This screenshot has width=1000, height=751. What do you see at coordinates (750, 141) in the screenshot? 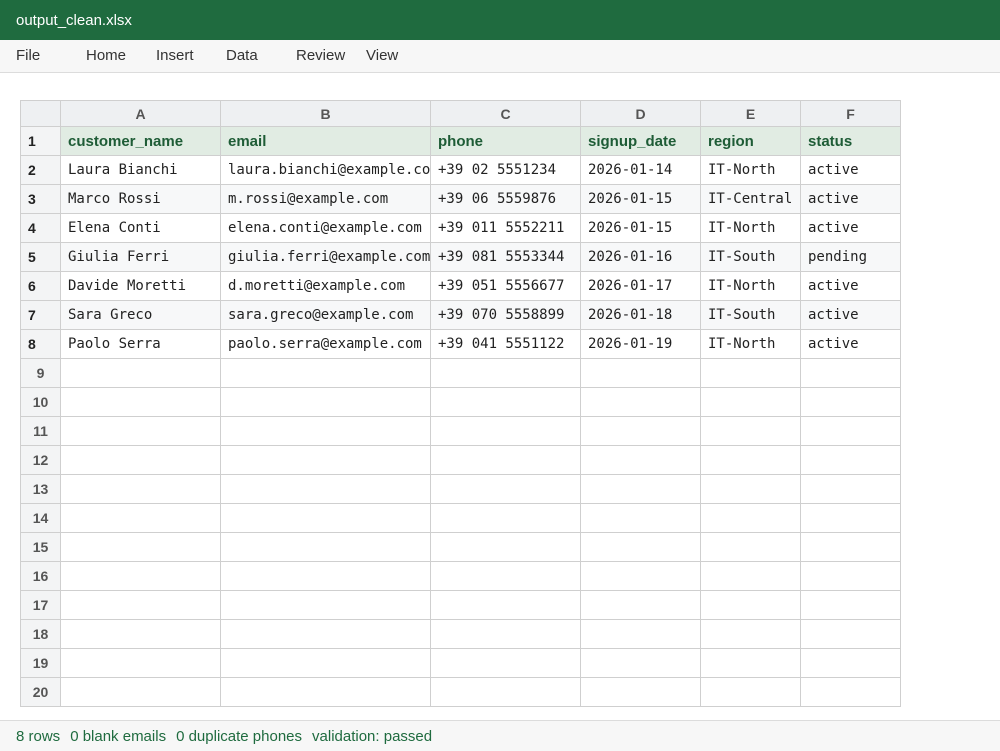
I see `cell: region` at bounding box center [750, 141].